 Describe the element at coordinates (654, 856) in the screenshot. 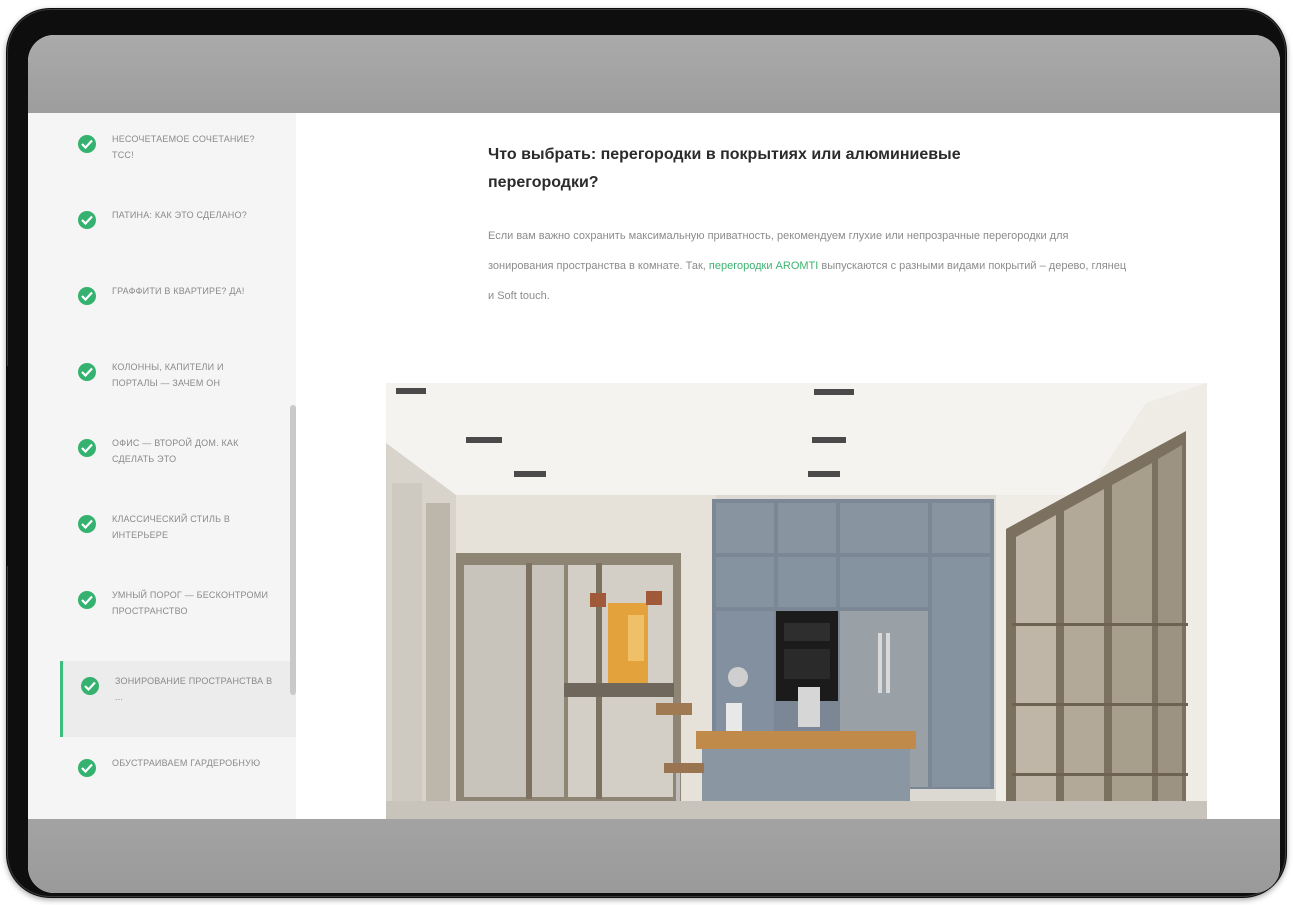

I see `bottom-overlay-bar` at that location.